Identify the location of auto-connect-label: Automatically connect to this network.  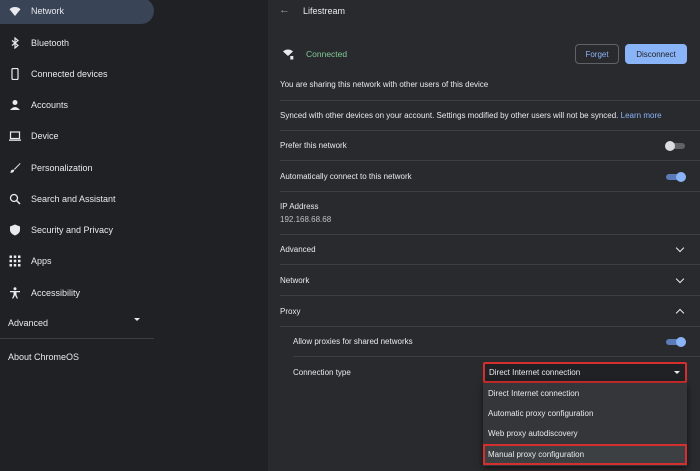
(346, 176).